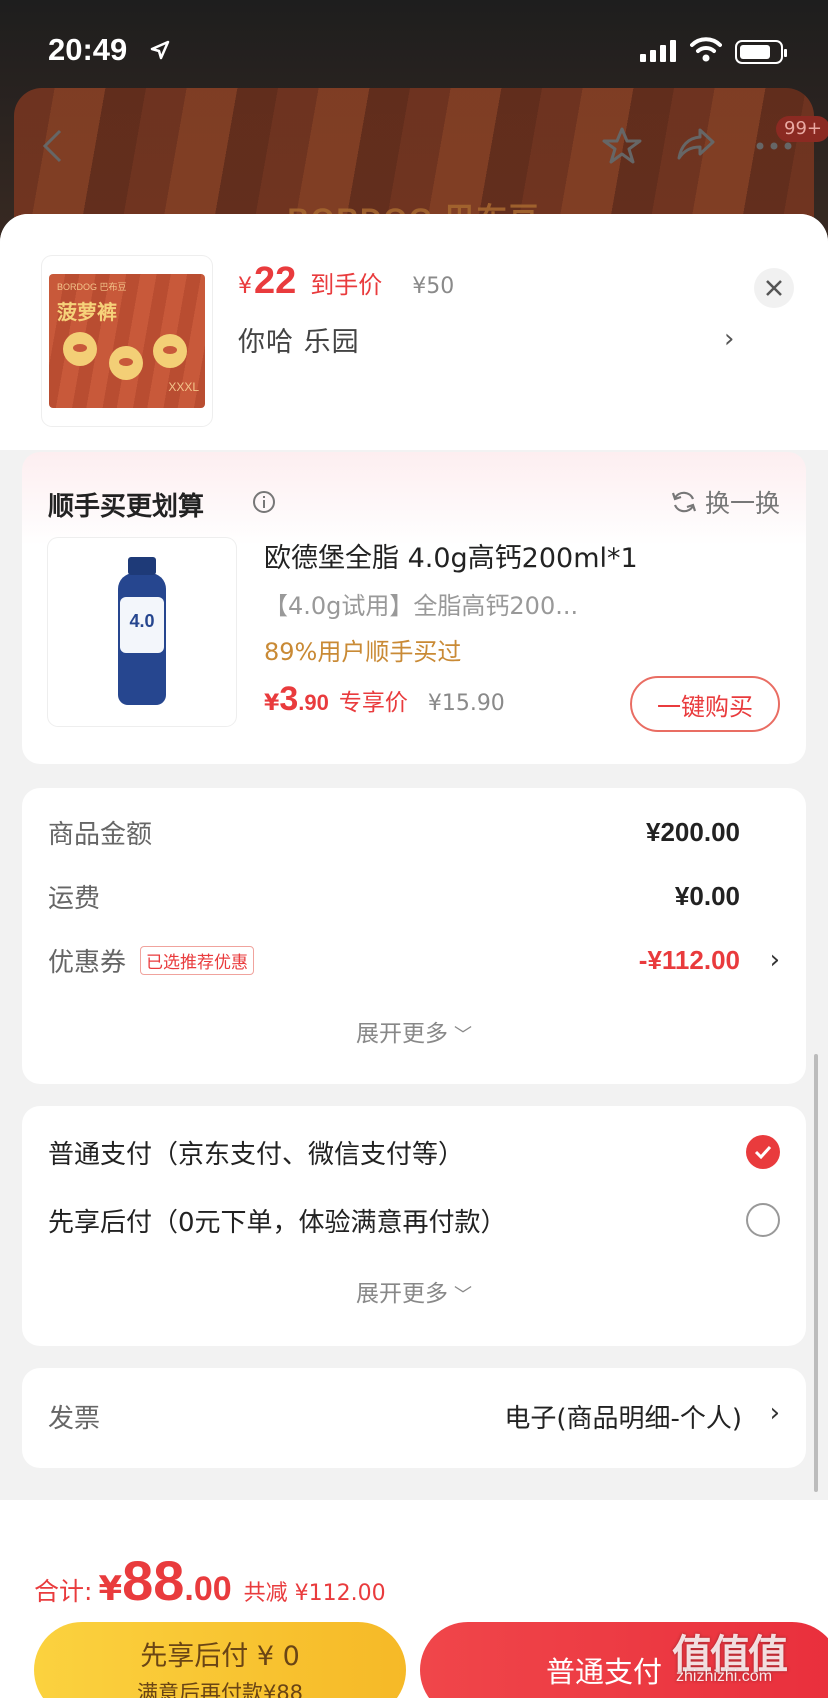 This screenshot has height=1698, width=828. Describe the element at coordinates (689, 959) in the screenshot. I see `coupon-value: -¥112.00` at that location.